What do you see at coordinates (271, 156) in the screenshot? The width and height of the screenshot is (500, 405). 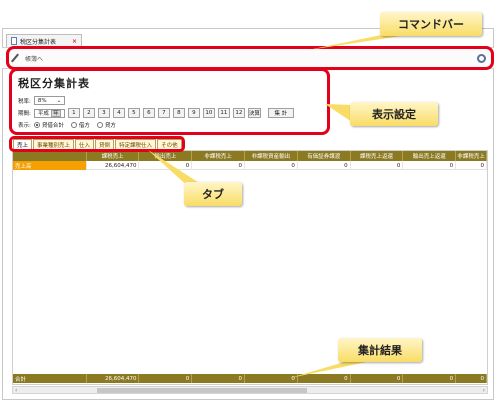 I see `column-header: 非課税資産輸出` at bounding box center [271, 156].